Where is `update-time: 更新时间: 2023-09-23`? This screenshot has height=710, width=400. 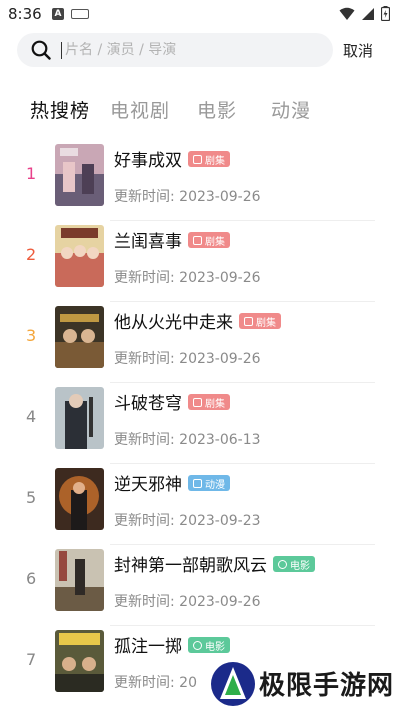 update-time: 更新时间: 2023-09-23 is located at coordinates (187, 521).